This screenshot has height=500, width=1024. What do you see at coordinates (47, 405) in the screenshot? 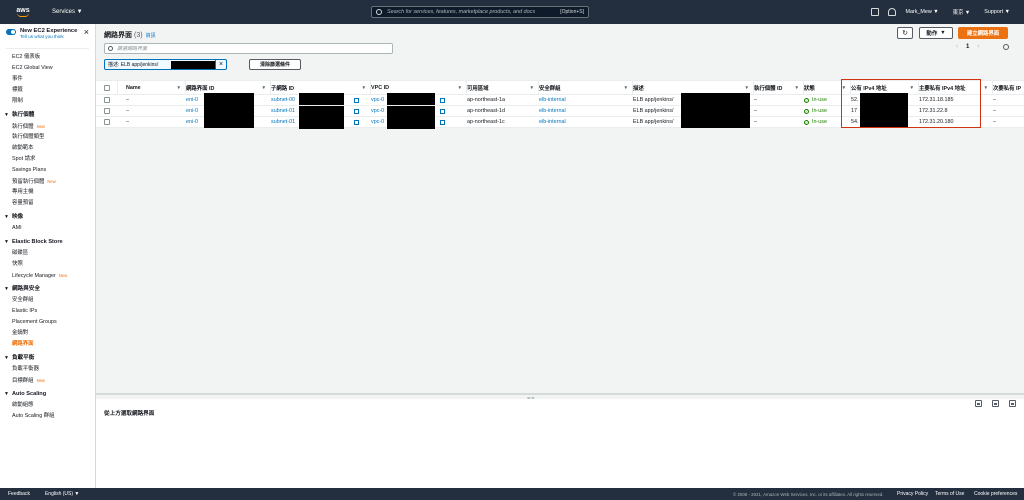
I see `sidebar-item: 啟動組態` at bounding box center [47, 405].